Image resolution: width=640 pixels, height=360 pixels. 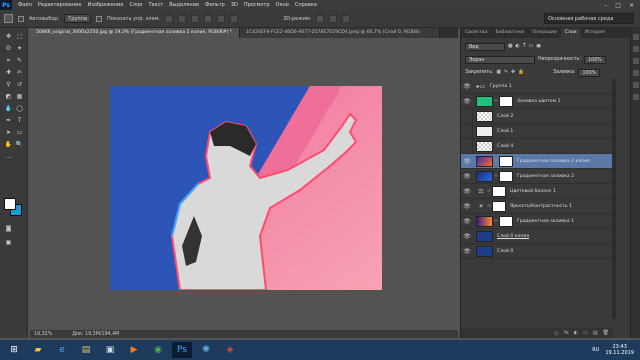 I want to click on eyedropper-tool-icon: ✎, so click(x=19, y=60).